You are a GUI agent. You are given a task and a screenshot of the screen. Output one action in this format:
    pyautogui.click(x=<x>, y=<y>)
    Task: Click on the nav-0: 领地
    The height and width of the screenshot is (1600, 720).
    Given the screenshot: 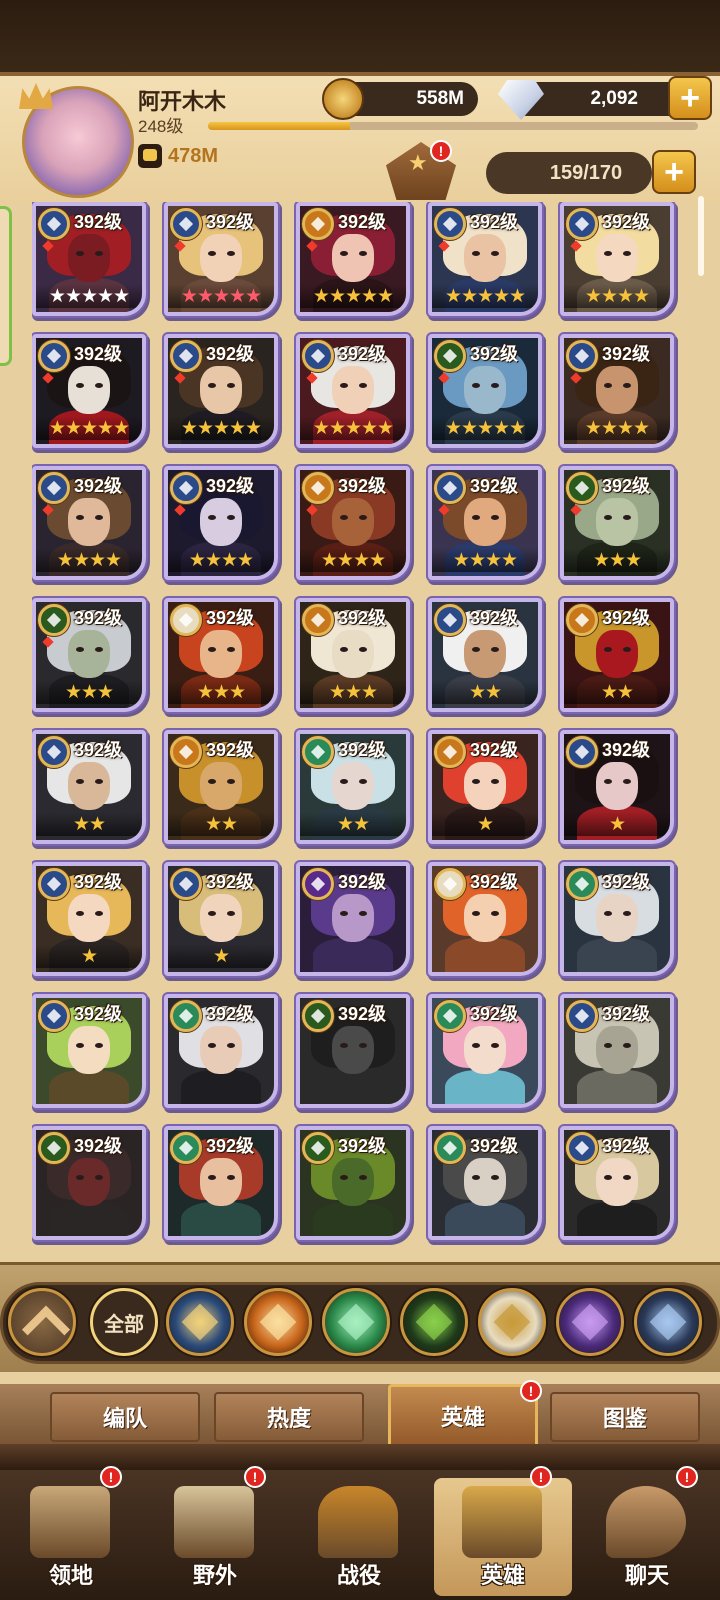 What is the action you would take?
    pyautogui.click(x=71, y=1537)
    